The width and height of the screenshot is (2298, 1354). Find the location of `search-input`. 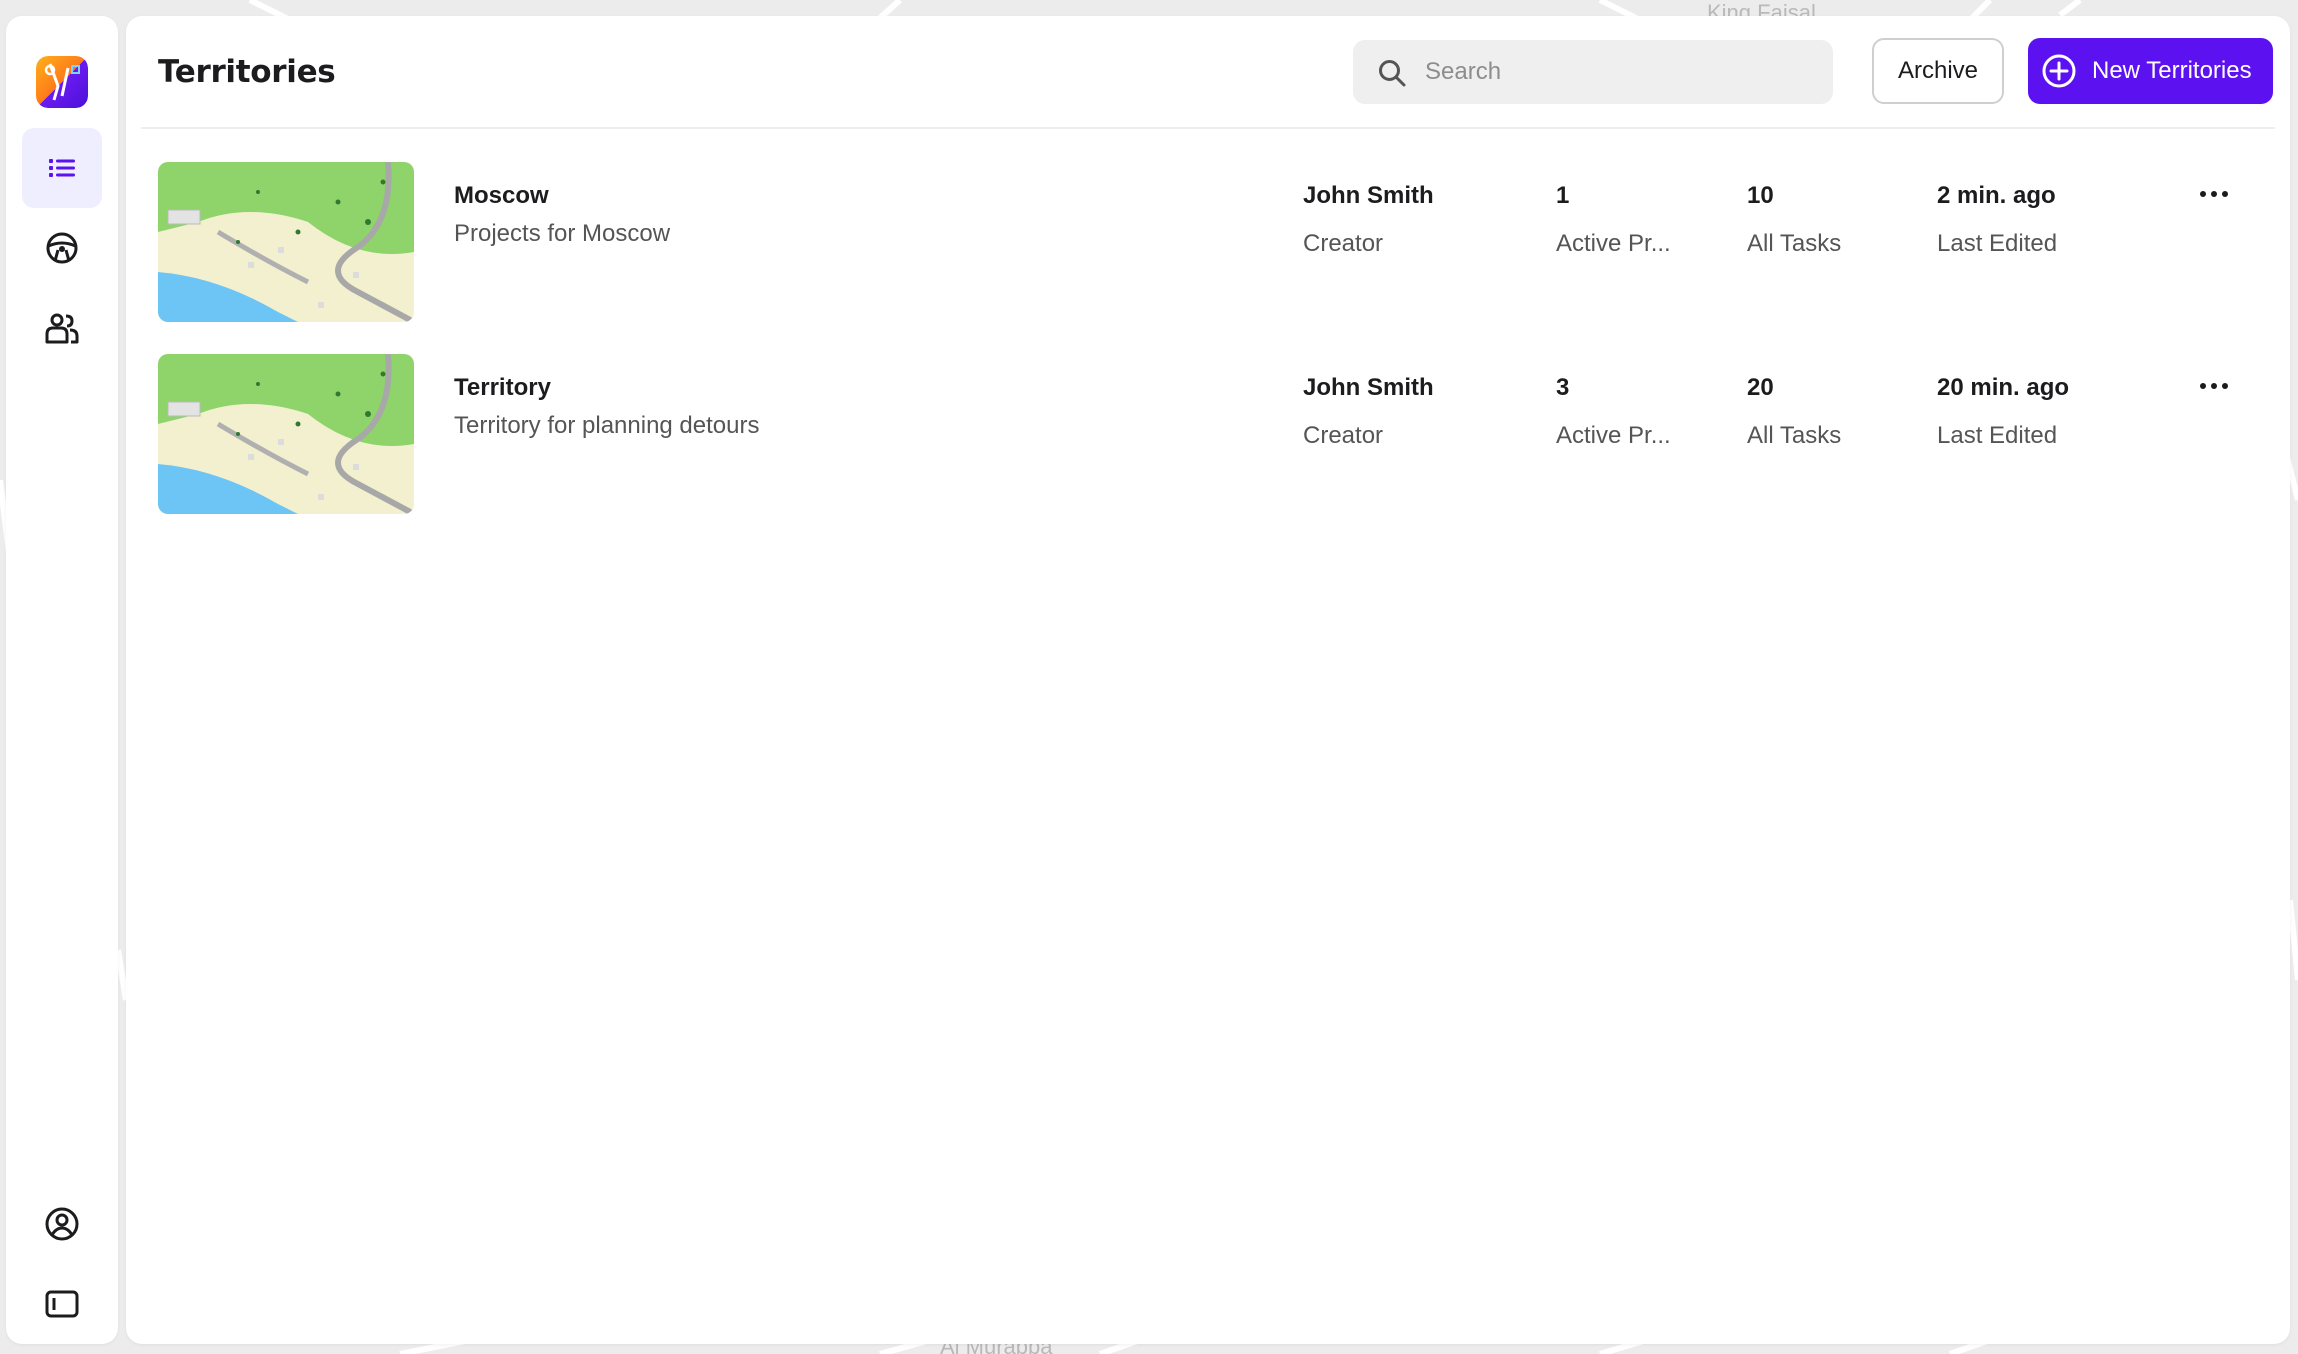

search-input is located at coordinates (1620, 72).